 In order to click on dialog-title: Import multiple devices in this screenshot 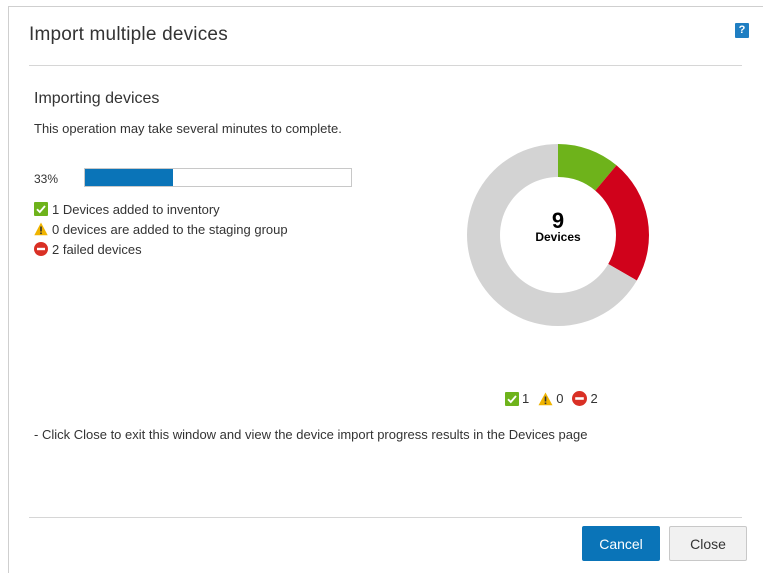, I will do `click(128, 34)`.